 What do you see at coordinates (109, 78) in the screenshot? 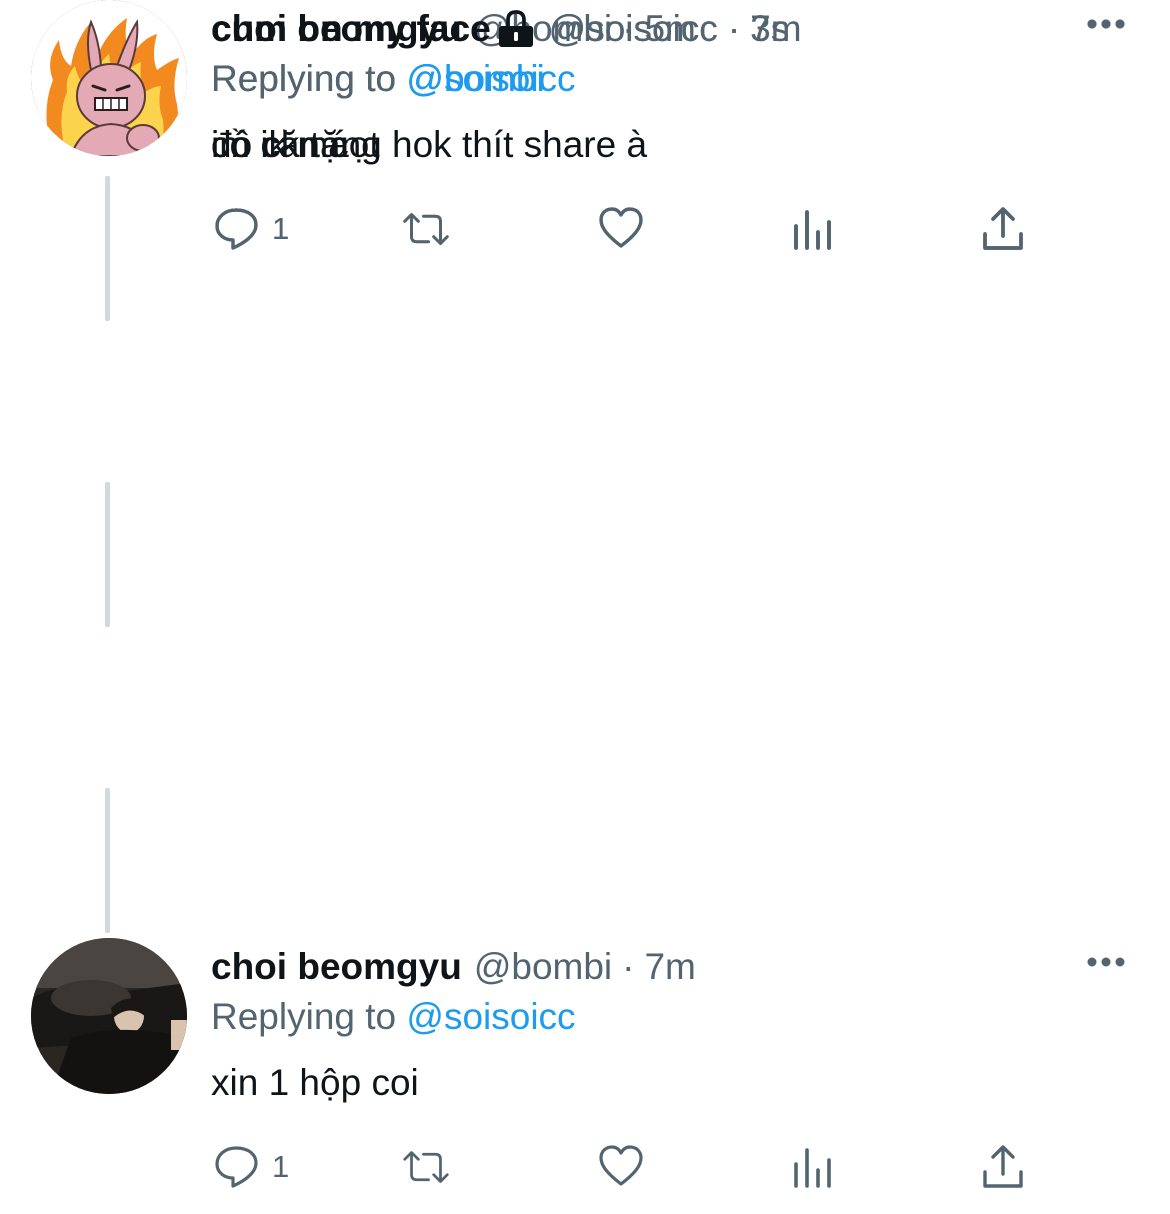
I see `avatar-bunny` at bounding box center [109, 78].